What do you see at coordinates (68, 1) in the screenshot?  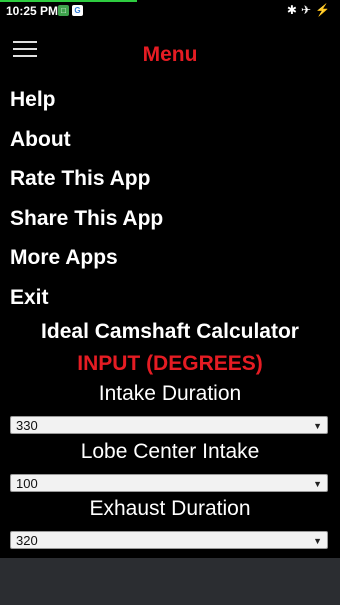 I see `loading-progress-line` at bounding box center [68, 1].